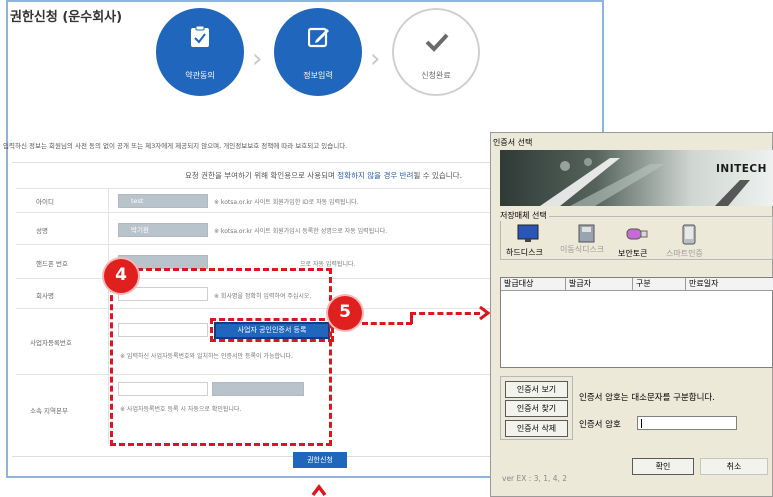 The image size is (773, 497). I want to click on media-removable-disk: 이동식디스크, so click(585, 240).